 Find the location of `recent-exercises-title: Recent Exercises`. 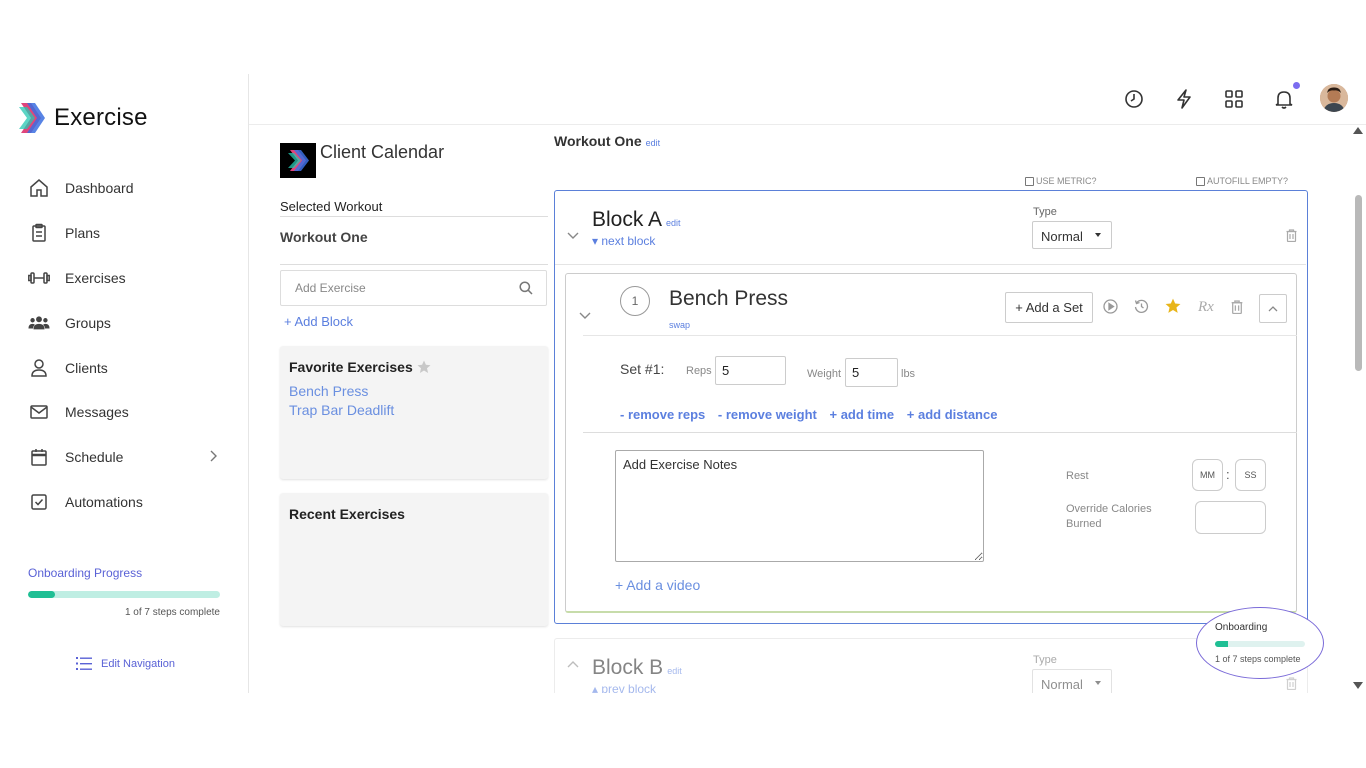

recent-exercises-title: Recent Exercises is located at coordinates (347, 514).